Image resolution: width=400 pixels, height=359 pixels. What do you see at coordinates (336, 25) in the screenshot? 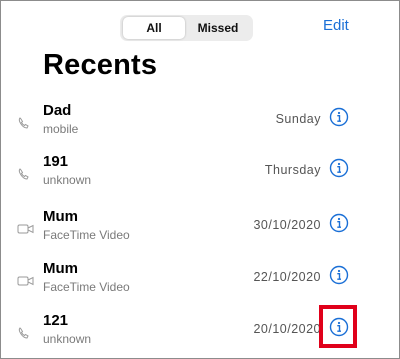
I see `edit-button: Edit` at bounding box center [336, 25].